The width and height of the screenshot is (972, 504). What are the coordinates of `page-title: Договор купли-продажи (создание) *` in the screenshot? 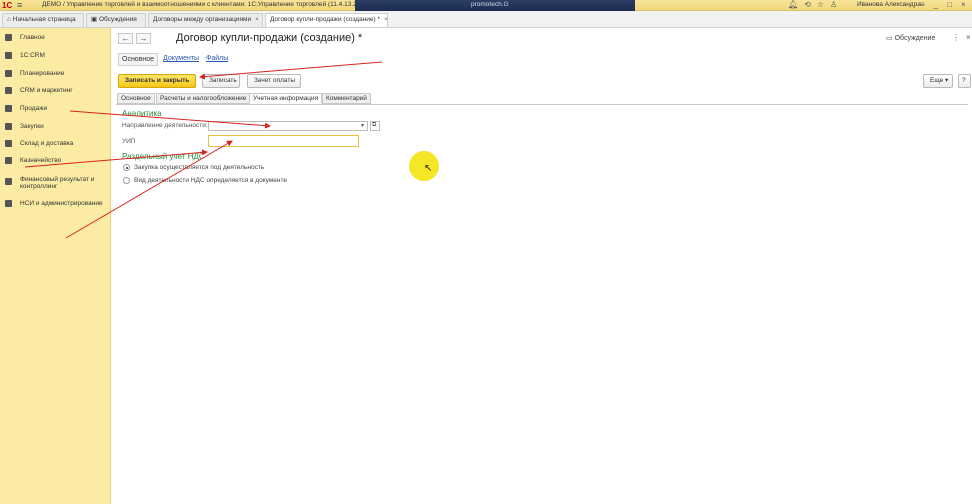 It's located at (269, 38).